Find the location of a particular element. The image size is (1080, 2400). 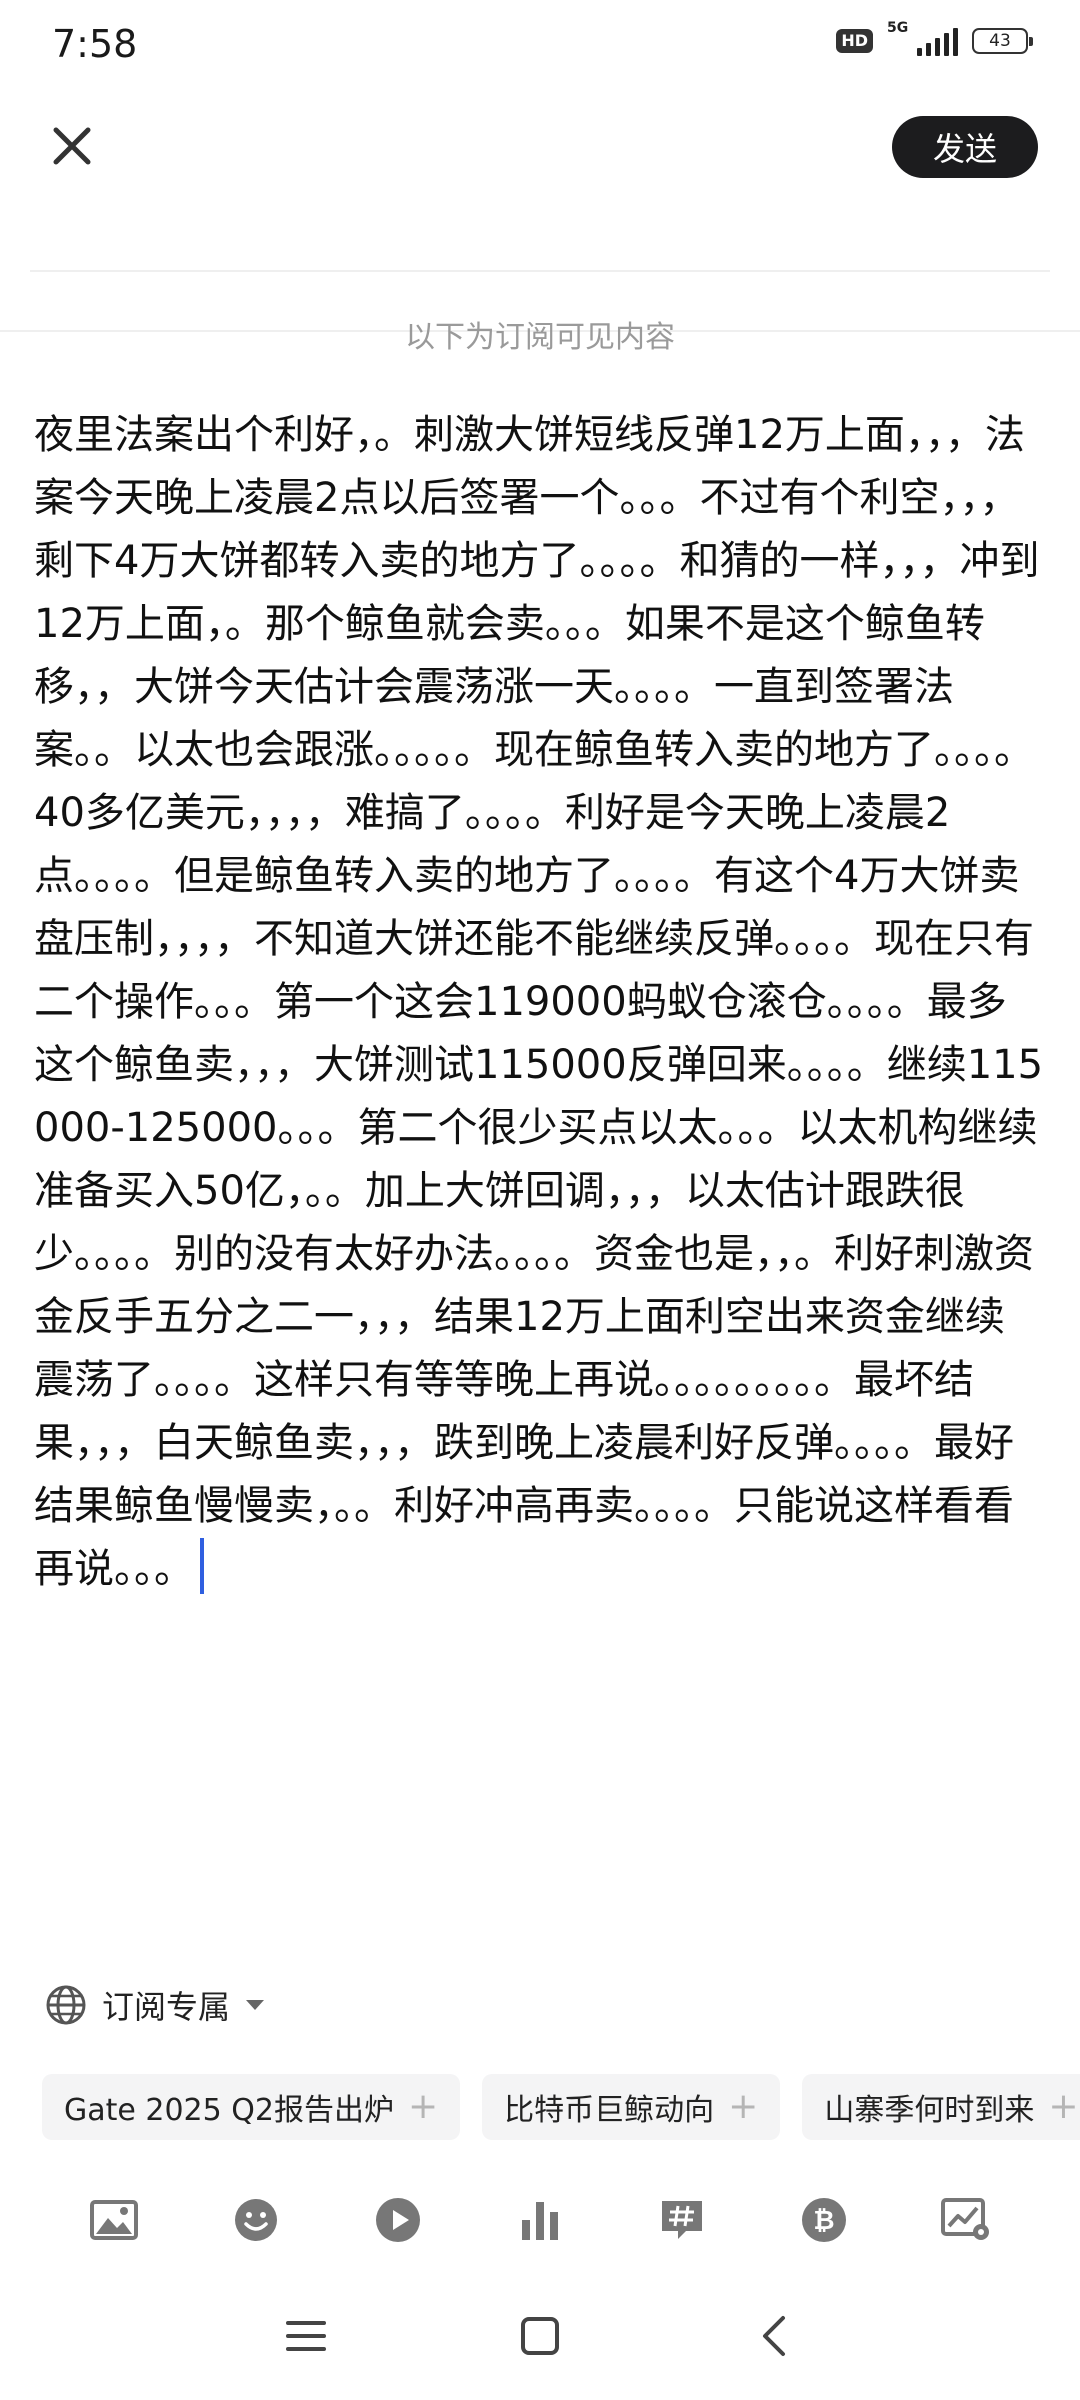

close-button is located at coordinates (72, 146).